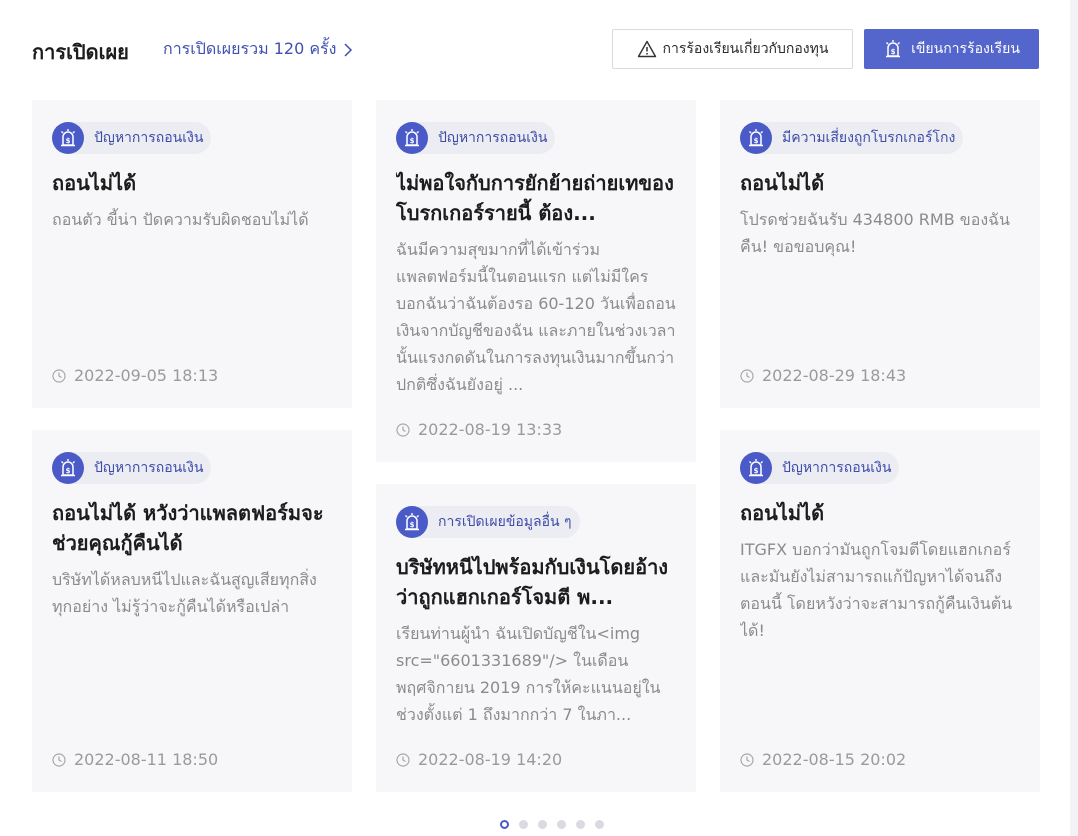  I want to click on total-disclosures-link: การเปิดเผยรวม 120 ครั้ง, so click(258, 49).